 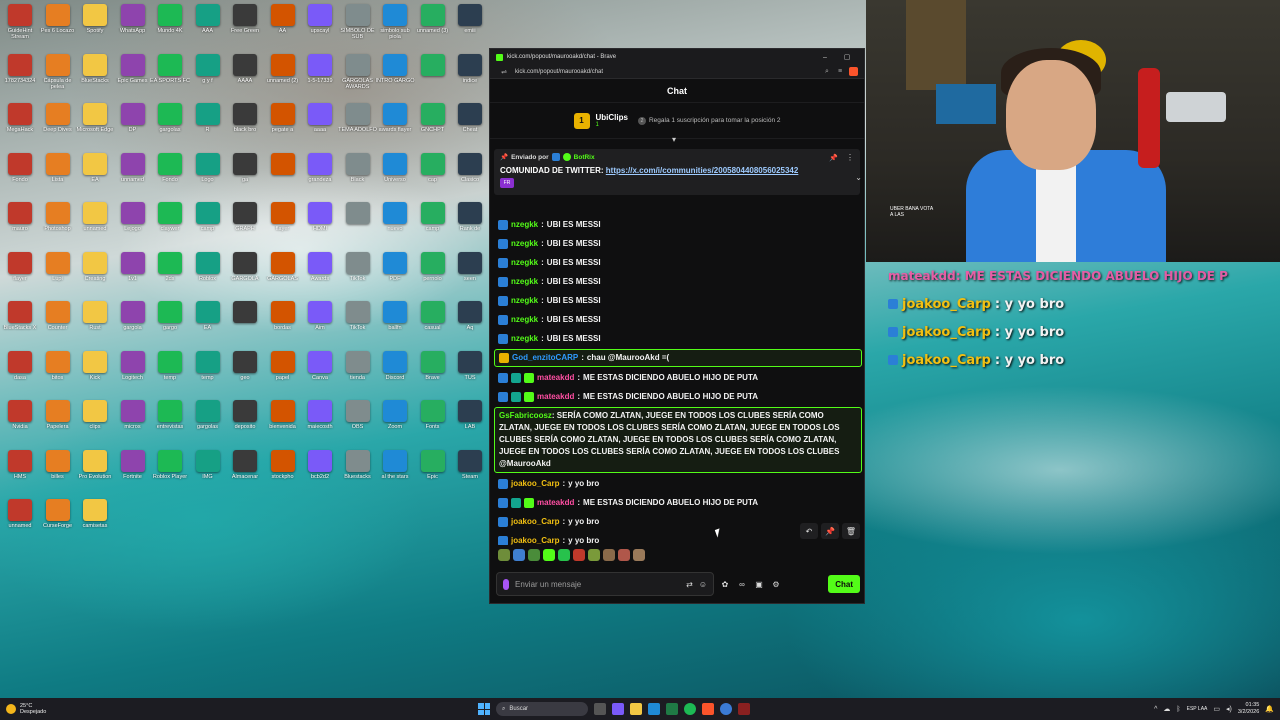 I want to click on desktop-shortcut: Spotify, so click(x=95, y=28).